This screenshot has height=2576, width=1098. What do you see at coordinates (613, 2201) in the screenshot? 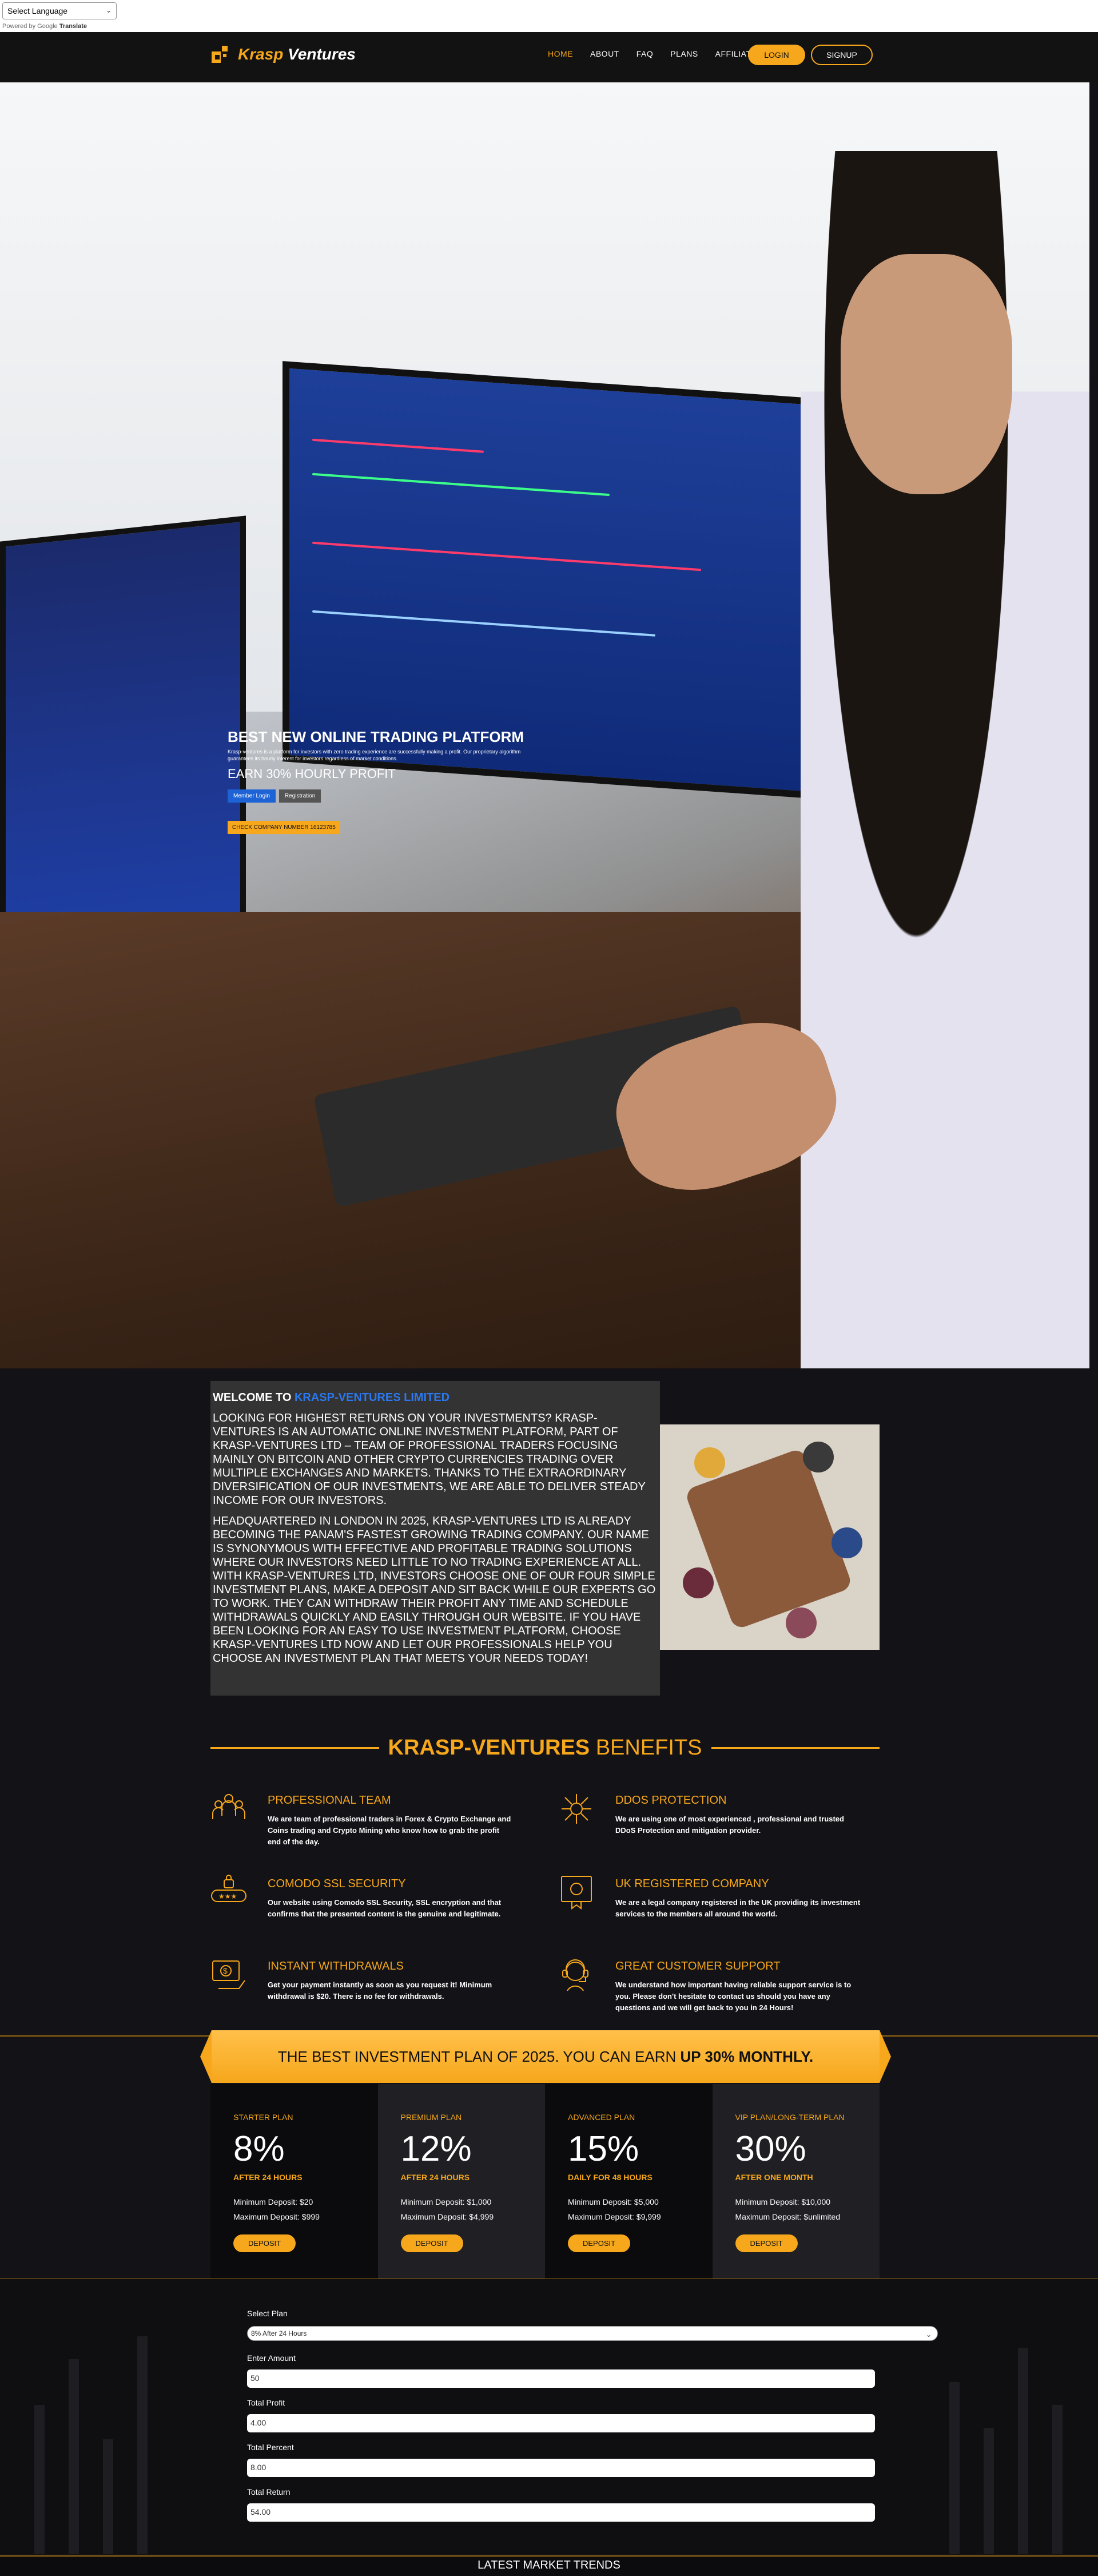
I see `plan-min-deposit: Minimum Deposit: $5,000` at bounding box center [613, 2201].